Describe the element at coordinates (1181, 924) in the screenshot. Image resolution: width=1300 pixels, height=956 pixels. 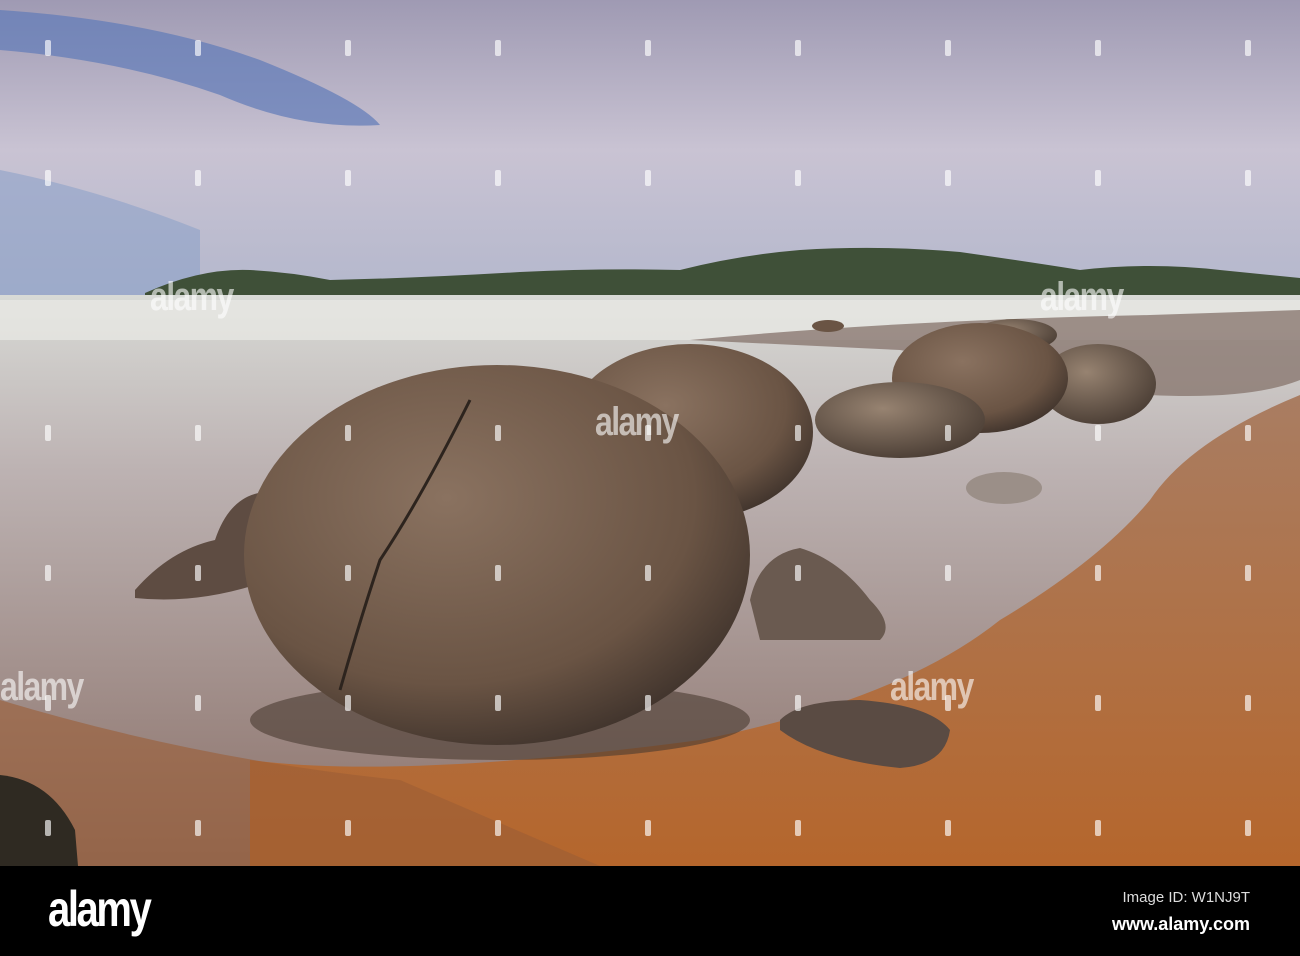
I see `website-link: www.alamy.com` at that location.